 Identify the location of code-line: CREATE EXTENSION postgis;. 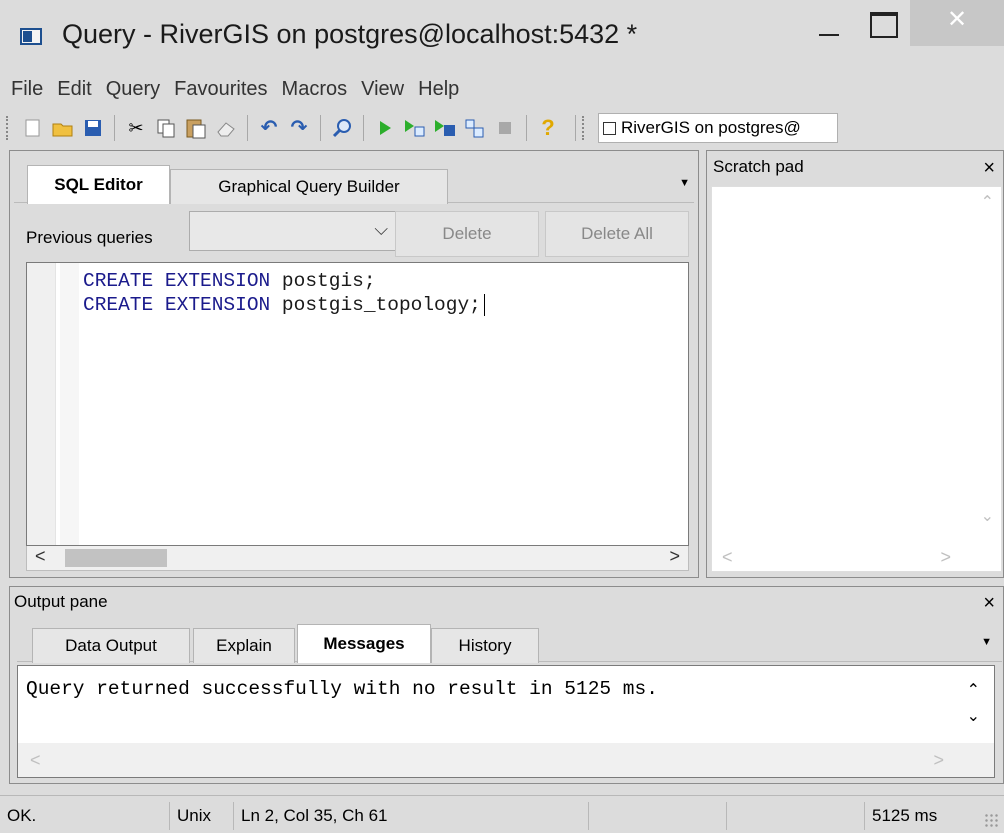
(284, 281).